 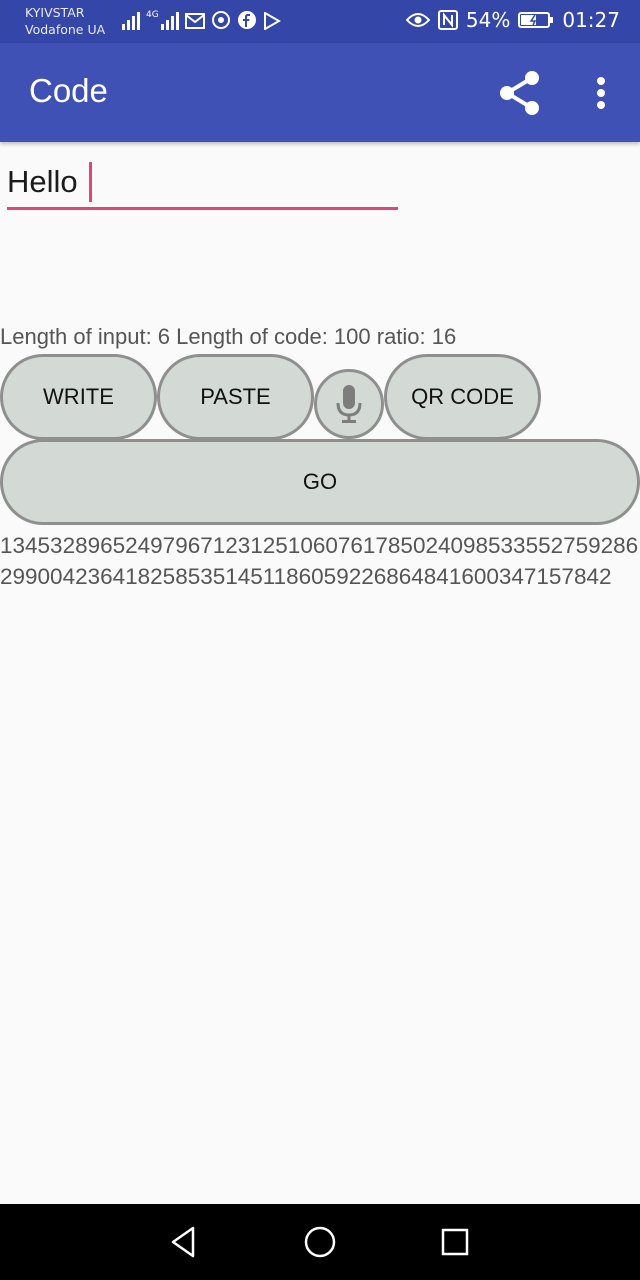 I want to click on share-icon, so click(x=519, y=93).